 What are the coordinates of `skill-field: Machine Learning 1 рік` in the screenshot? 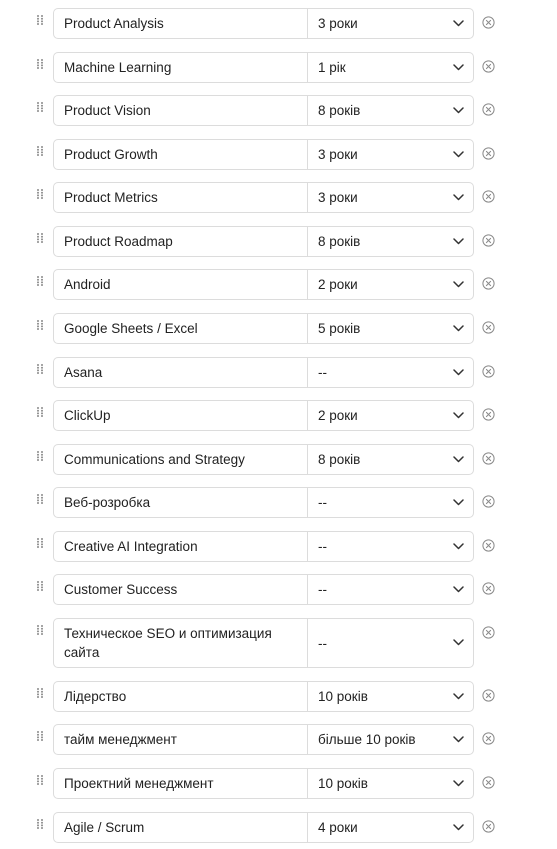 It's located at (263, 67).